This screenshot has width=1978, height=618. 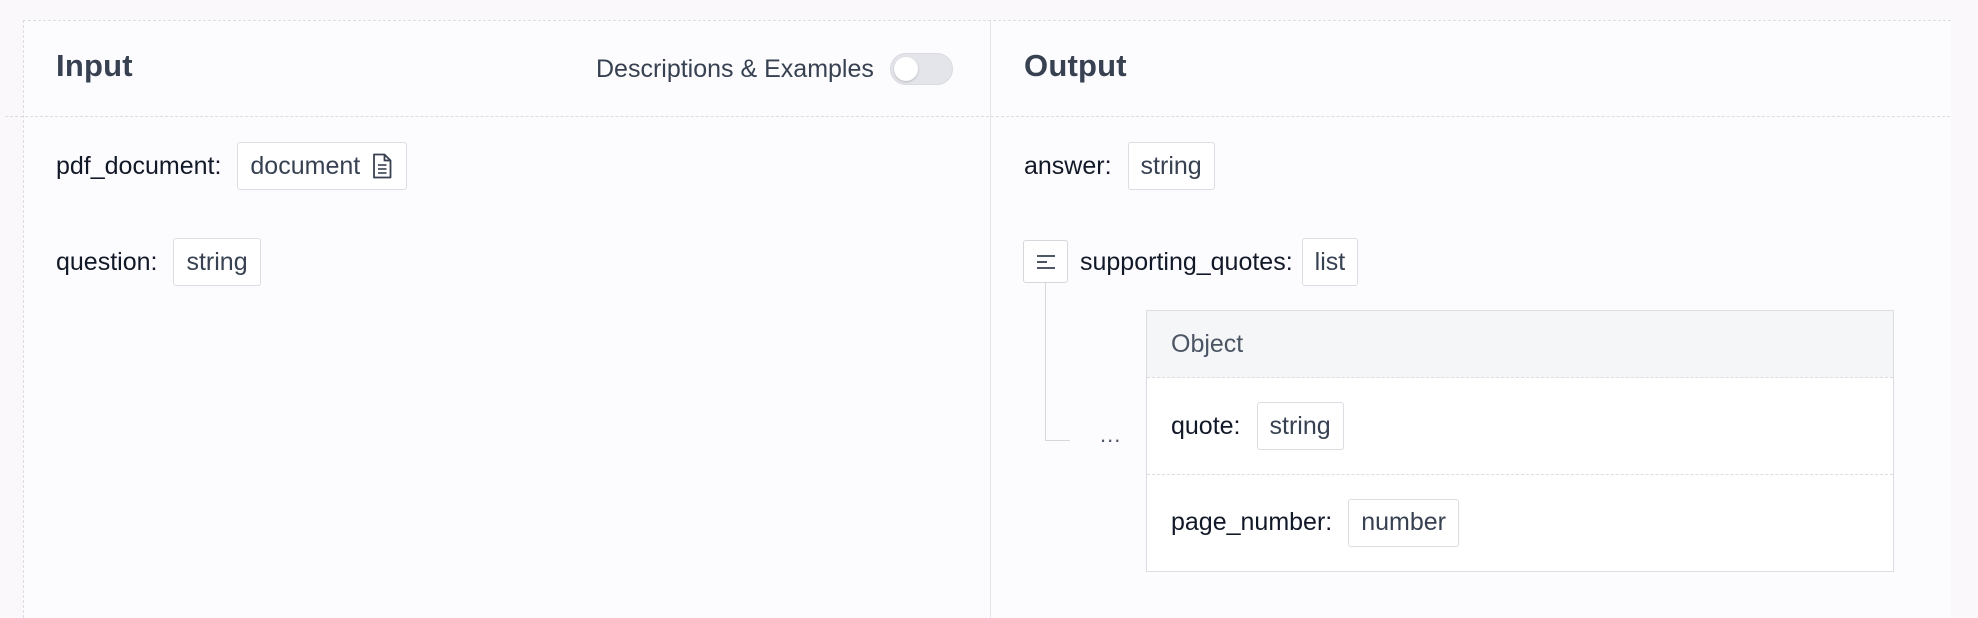 I want to click on field-label: question:, so click(x=107, y=261).